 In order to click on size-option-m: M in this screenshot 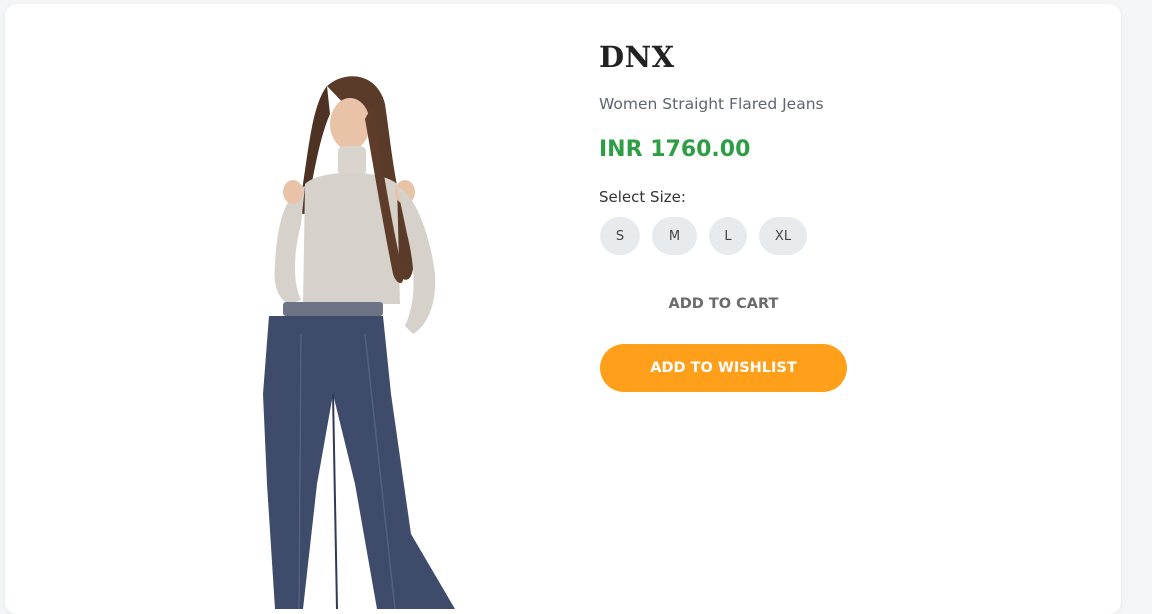, I will do `click(674, 236)`.